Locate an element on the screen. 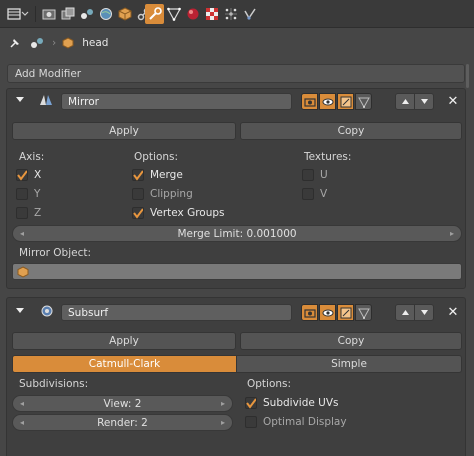 Image resolution: width=474 pixels, height=456 pixels. vertex-groups-checkbox is located at coordinates (138, 213).